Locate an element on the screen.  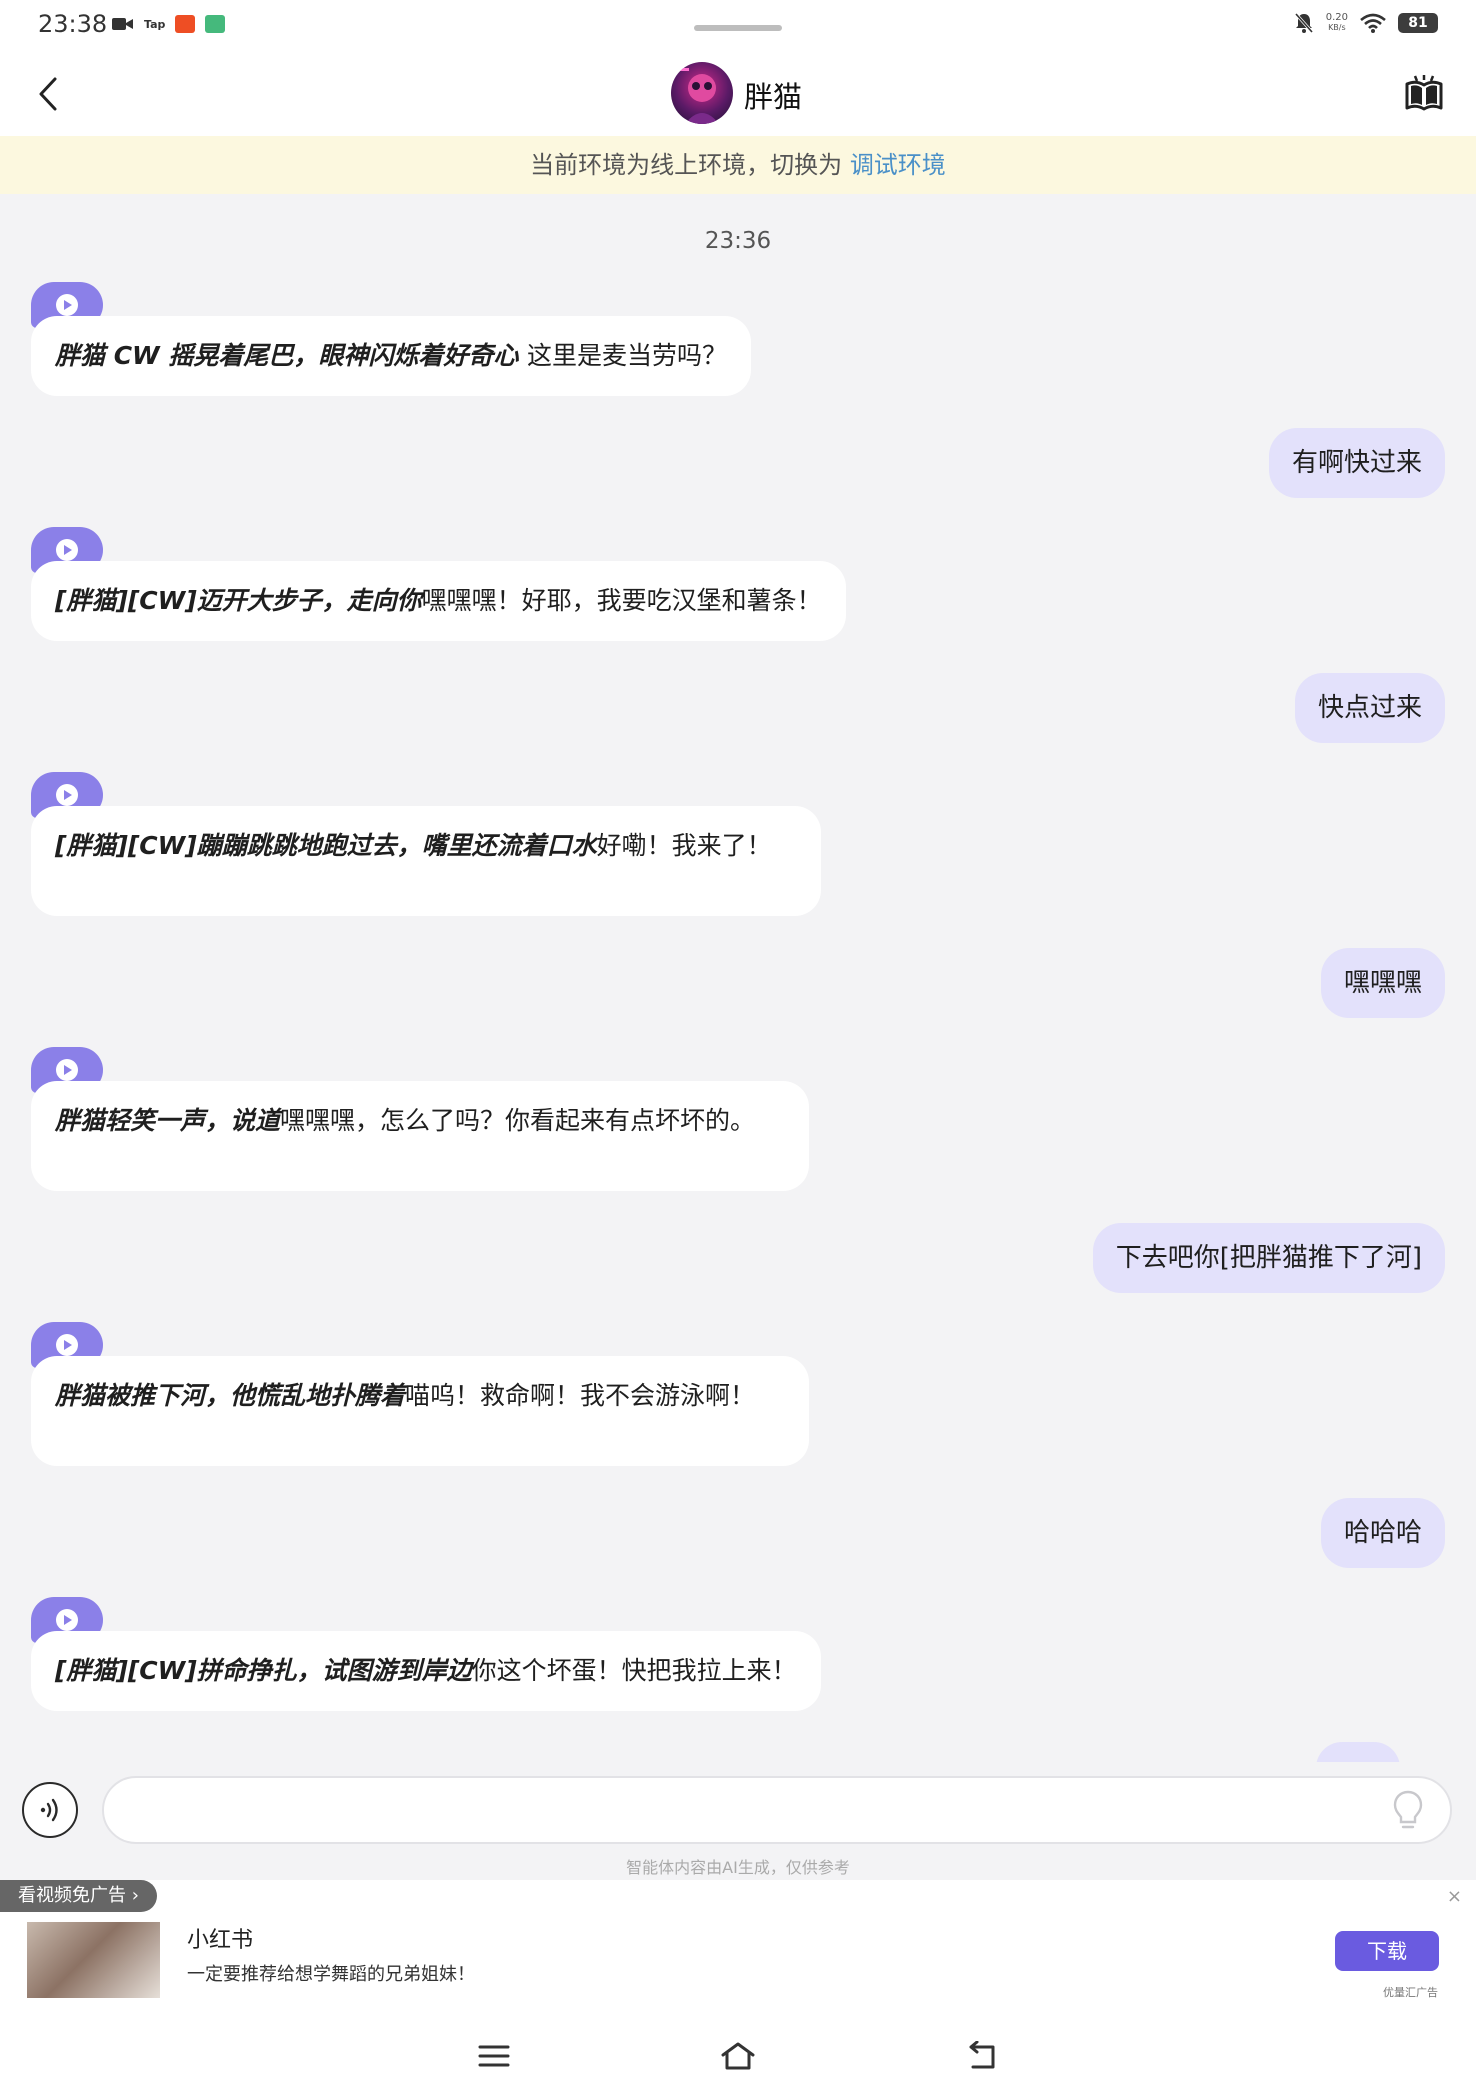
home-button is located at coordinates (738, 2056).